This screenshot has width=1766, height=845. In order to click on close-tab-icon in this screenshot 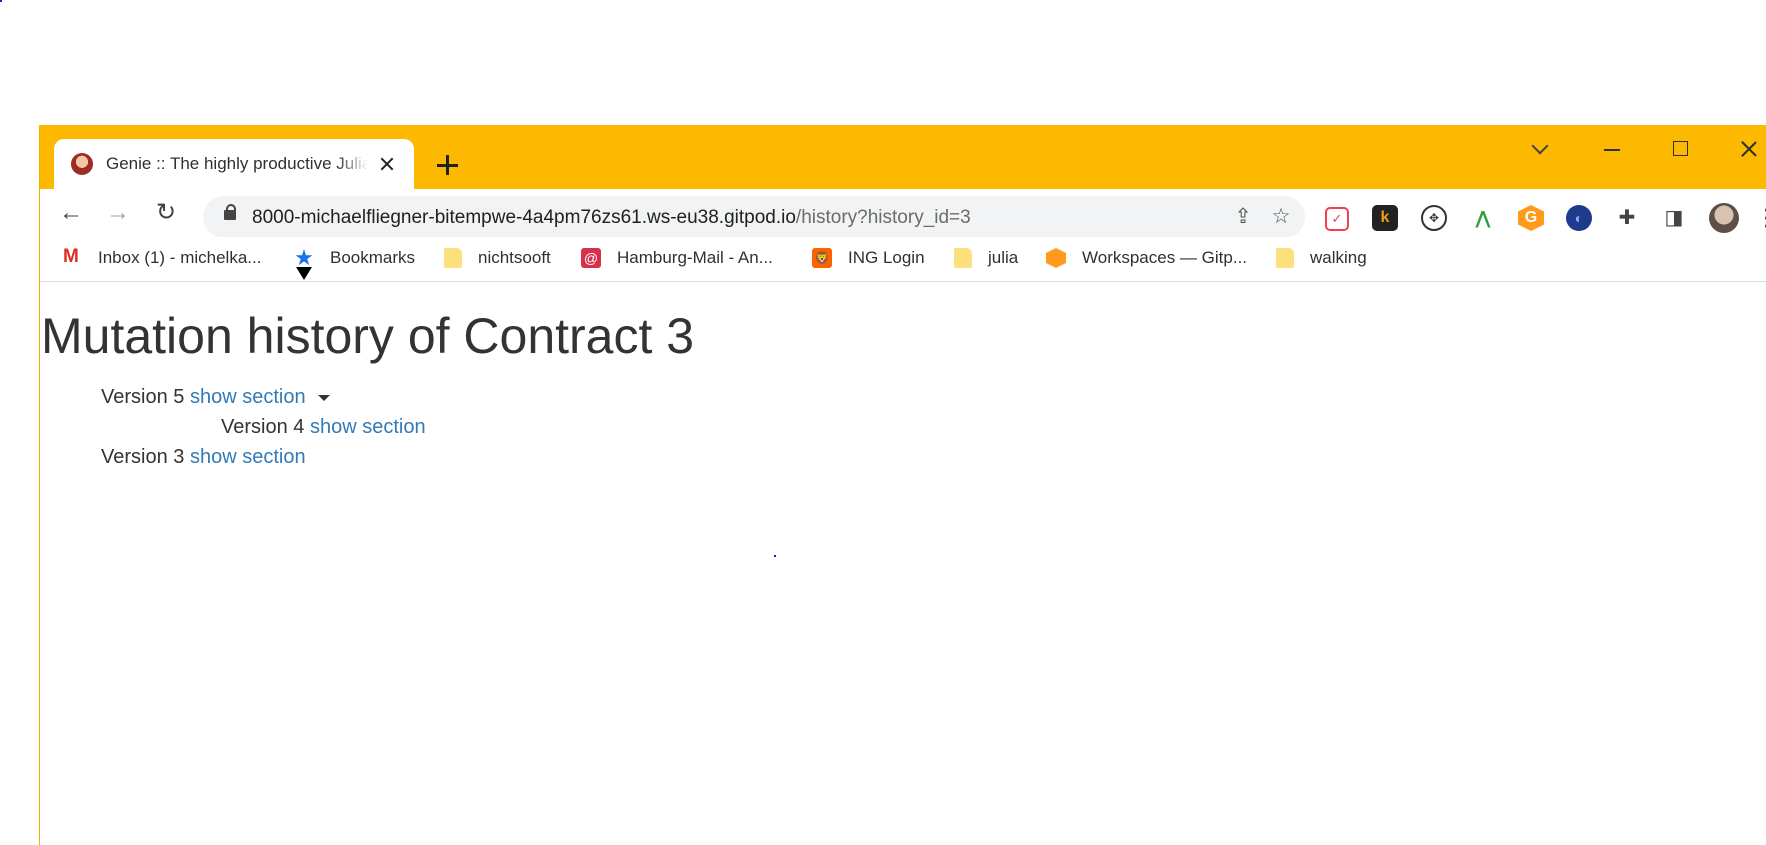, I will do `click(387, 164)`.